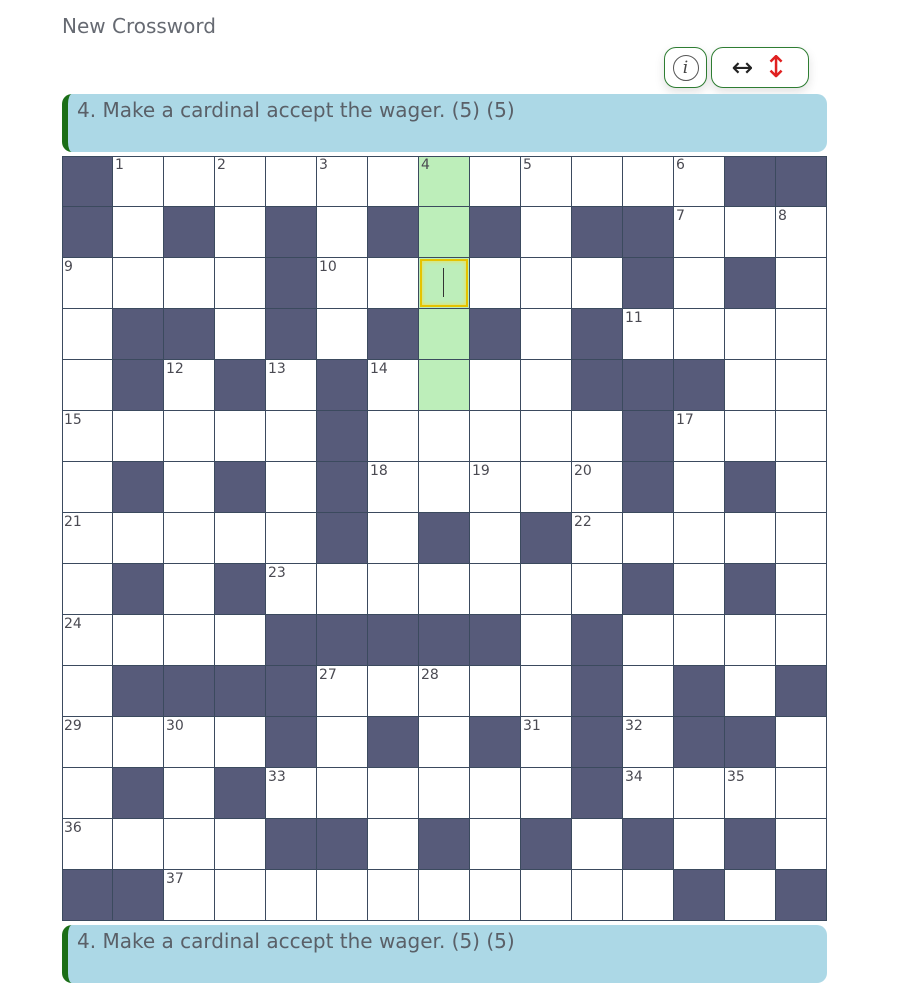  Describe the element at coordinates (760, 67) in the screenshot. I see `resize-toggle-button: ↔ ↕` at that location.